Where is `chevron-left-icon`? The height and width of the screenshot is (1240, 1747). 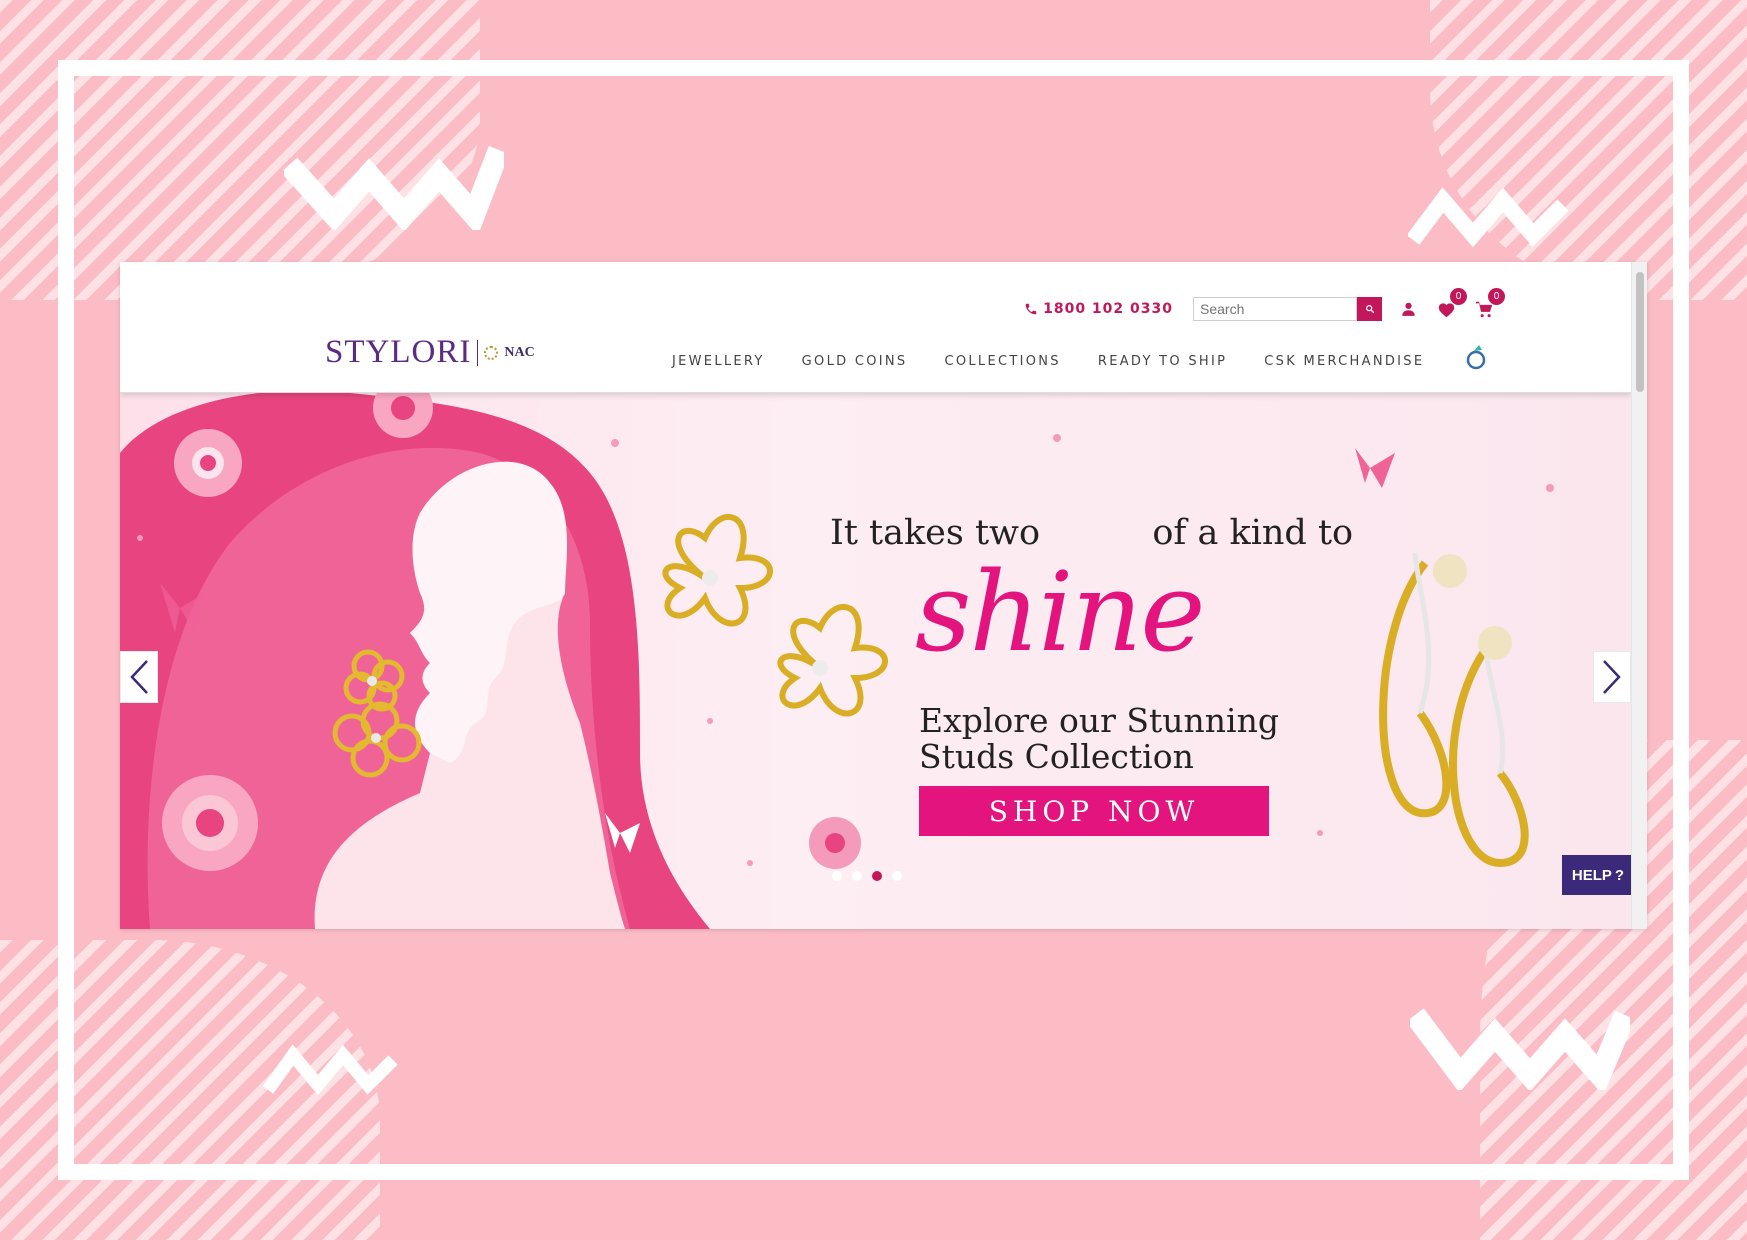
chevron-left-icon is located at coordinates (139, 677).